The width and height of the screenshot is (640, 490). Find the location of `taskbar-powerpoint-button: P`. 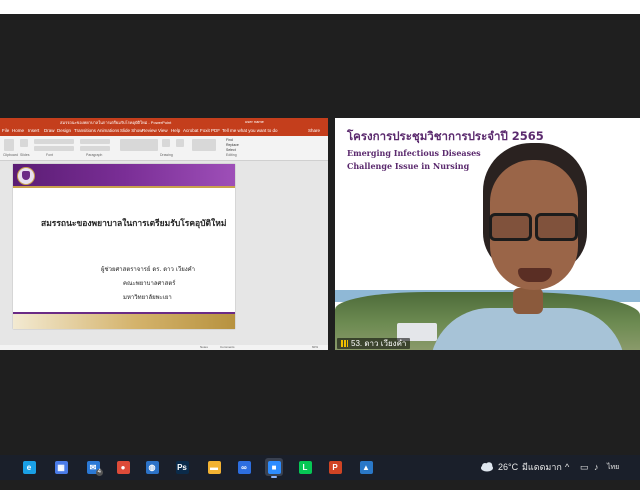

taskbar-powerpoint-button: P is located at coordinates (335, 467).